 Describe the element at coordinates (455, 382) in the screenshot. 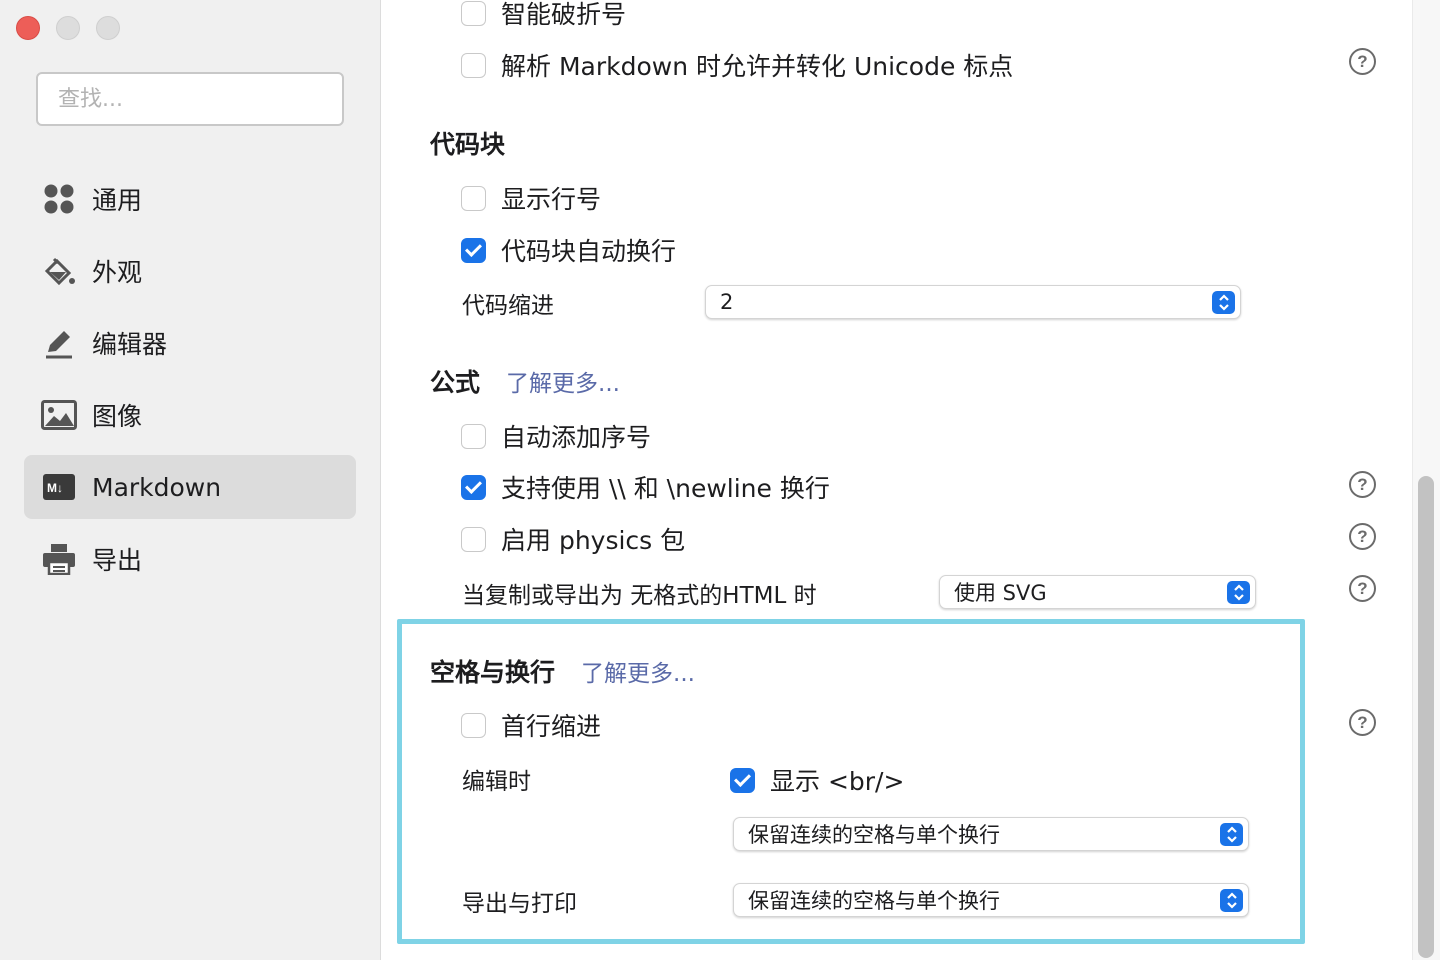

I see `section-title: 公式` at that location.